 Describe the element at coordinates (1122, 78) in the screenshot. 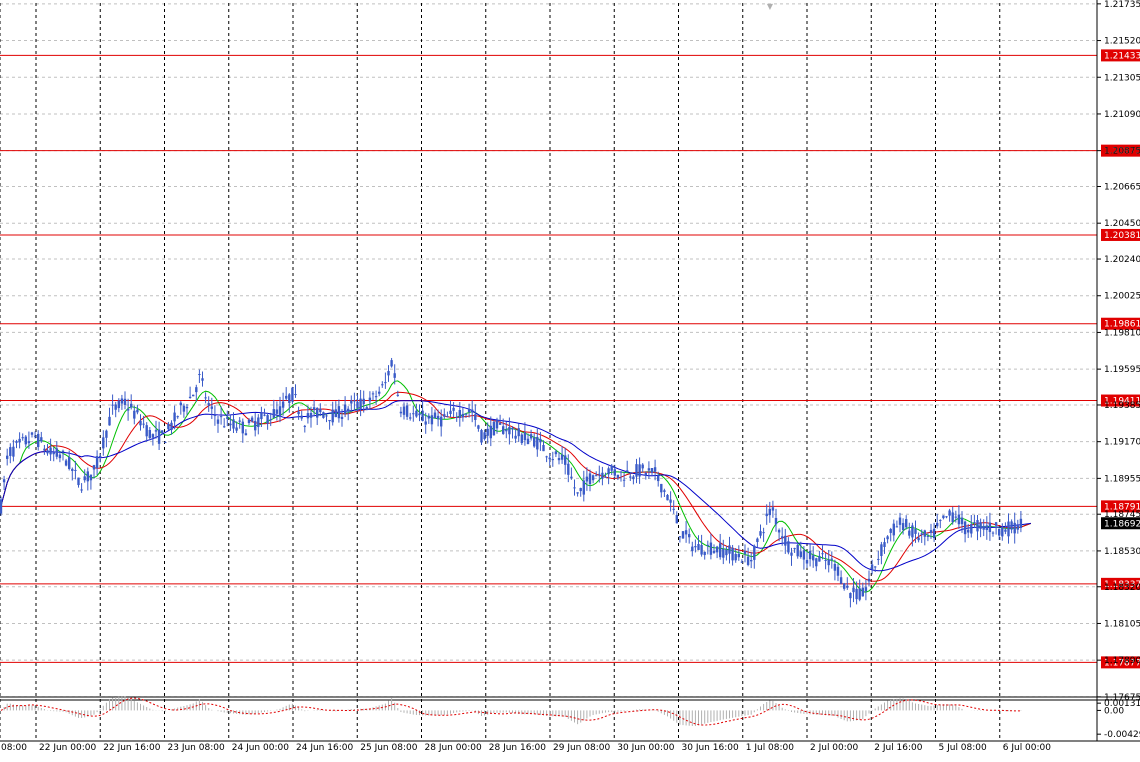

I see `price-tick-label: 1.21305` at that location.